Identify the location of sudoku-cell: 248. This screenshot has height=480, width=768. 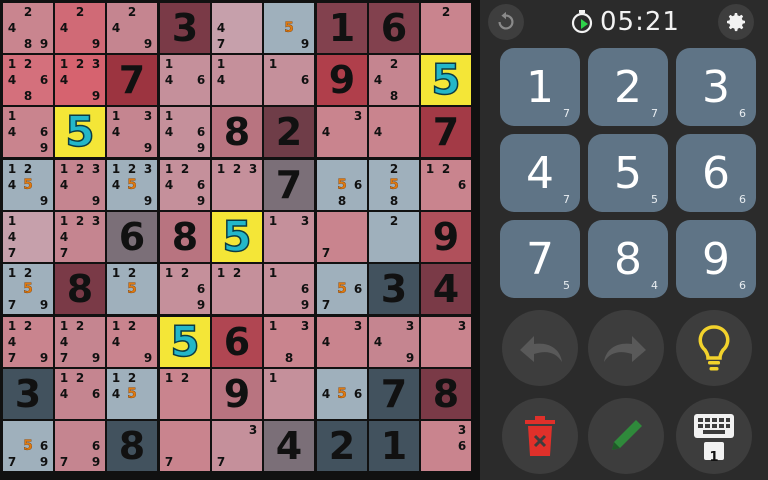
(394, 80).